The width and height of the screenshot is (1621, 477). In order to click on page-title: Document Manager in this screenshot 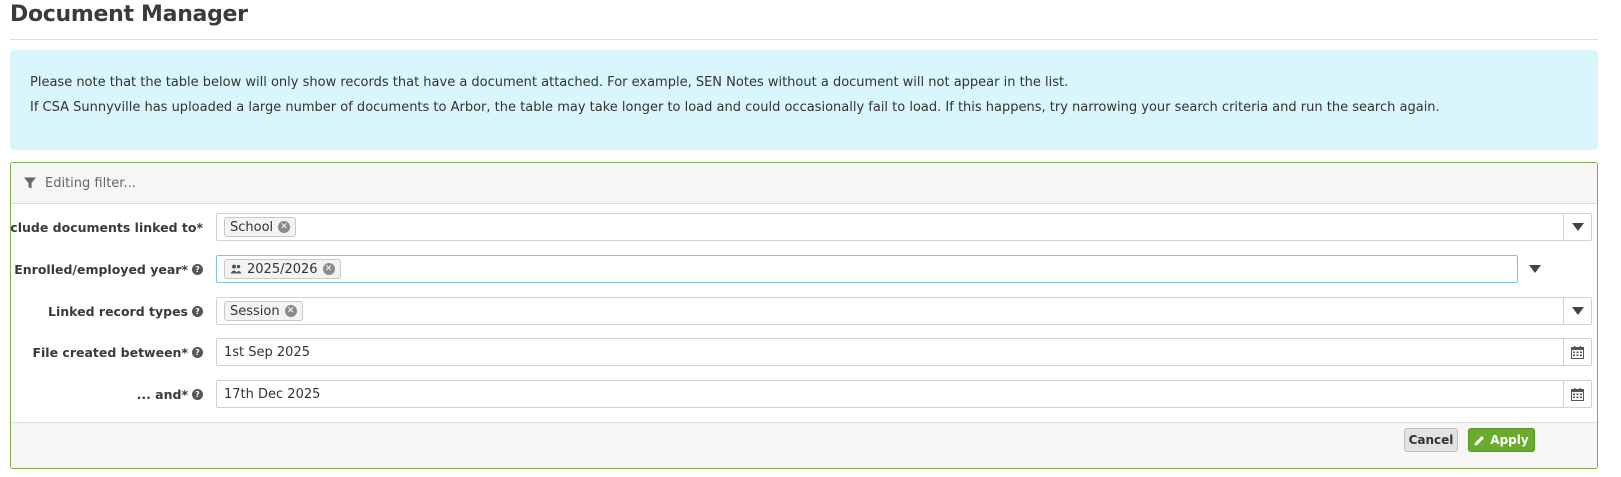, I will do `click(129, 14)`.